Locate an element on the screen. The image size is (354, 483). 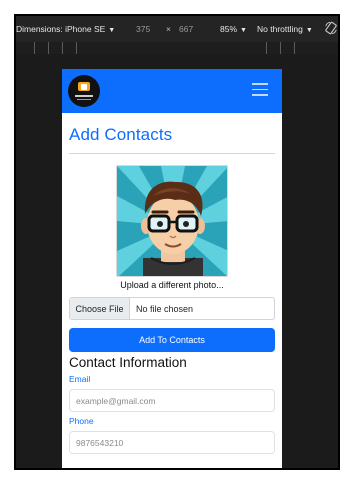
device-dimensions-select: Dimensions: iPhone SE ▼ is located at coordinates (65, 29).